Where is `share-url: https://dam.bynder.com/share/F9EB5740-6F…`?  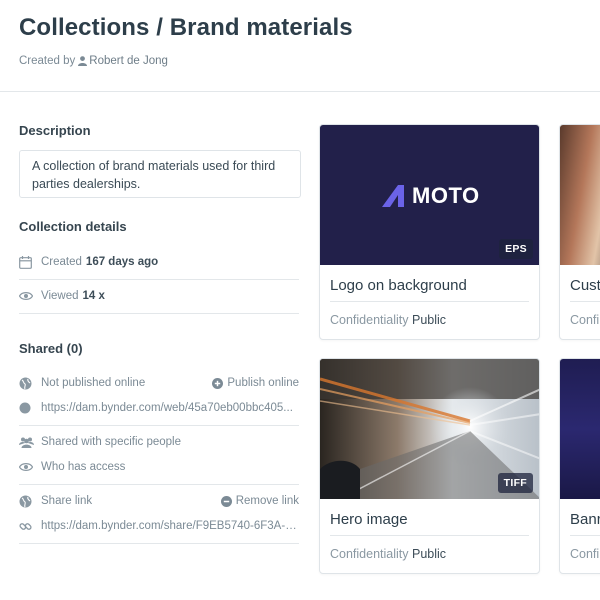
share-url: https://dam.bynder.com/share/F9EB5740-6F… is located at coordinates (170, 526).